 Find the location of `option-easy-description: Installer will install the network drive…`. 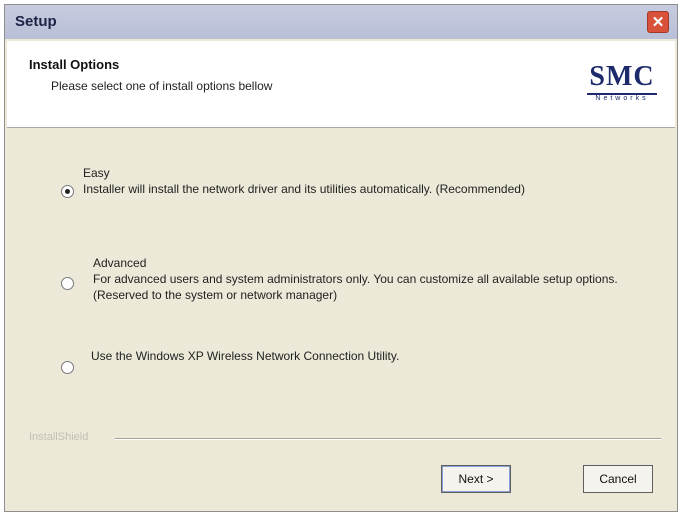

option-easy-description: Installer will install the network drive… is located at coordinates (304, 189).